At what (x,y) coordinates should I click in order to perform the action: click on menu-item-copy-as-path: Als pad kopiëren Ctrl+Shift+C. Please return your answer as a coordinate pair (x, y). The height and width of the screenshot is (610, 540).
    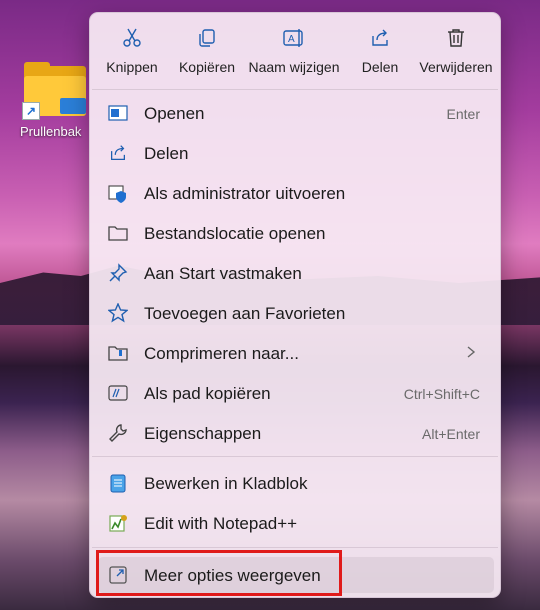
    Looking at the image, I should click on (296, 393).